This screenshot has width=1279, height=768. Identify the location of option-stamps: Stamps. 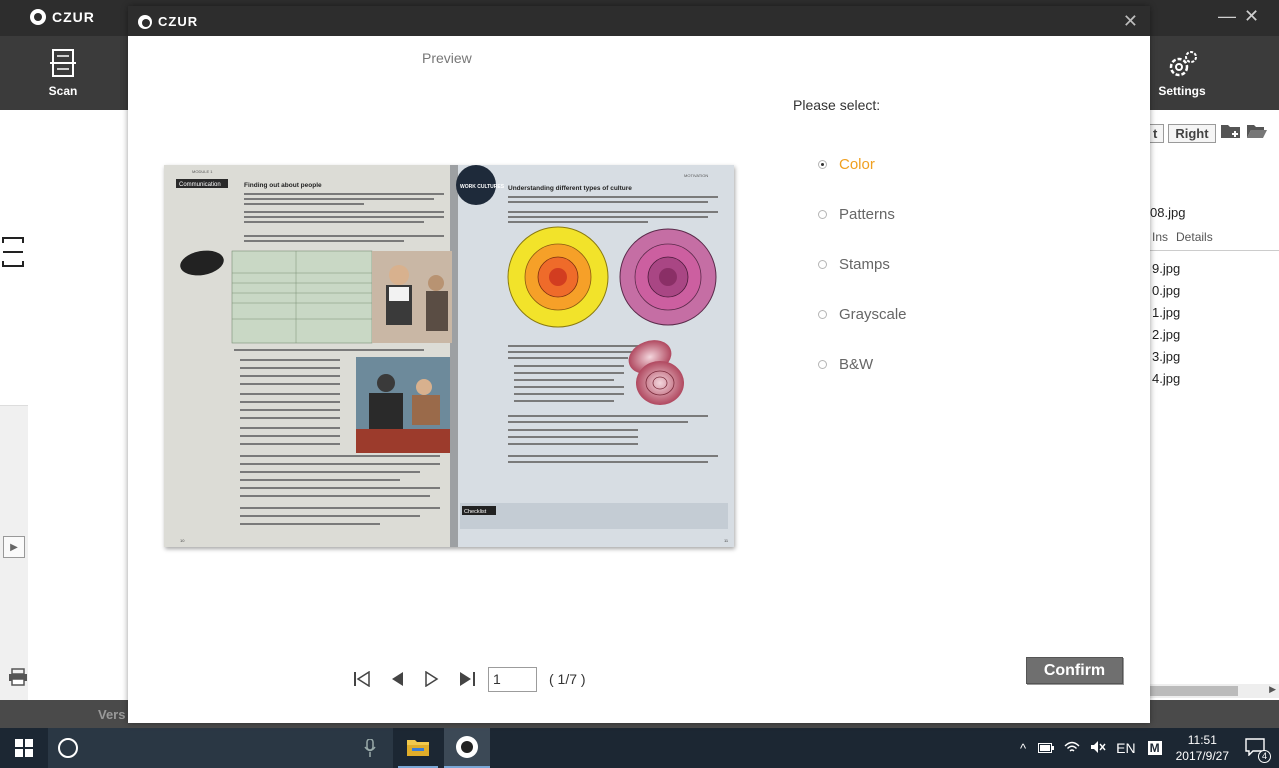
(854, 264).